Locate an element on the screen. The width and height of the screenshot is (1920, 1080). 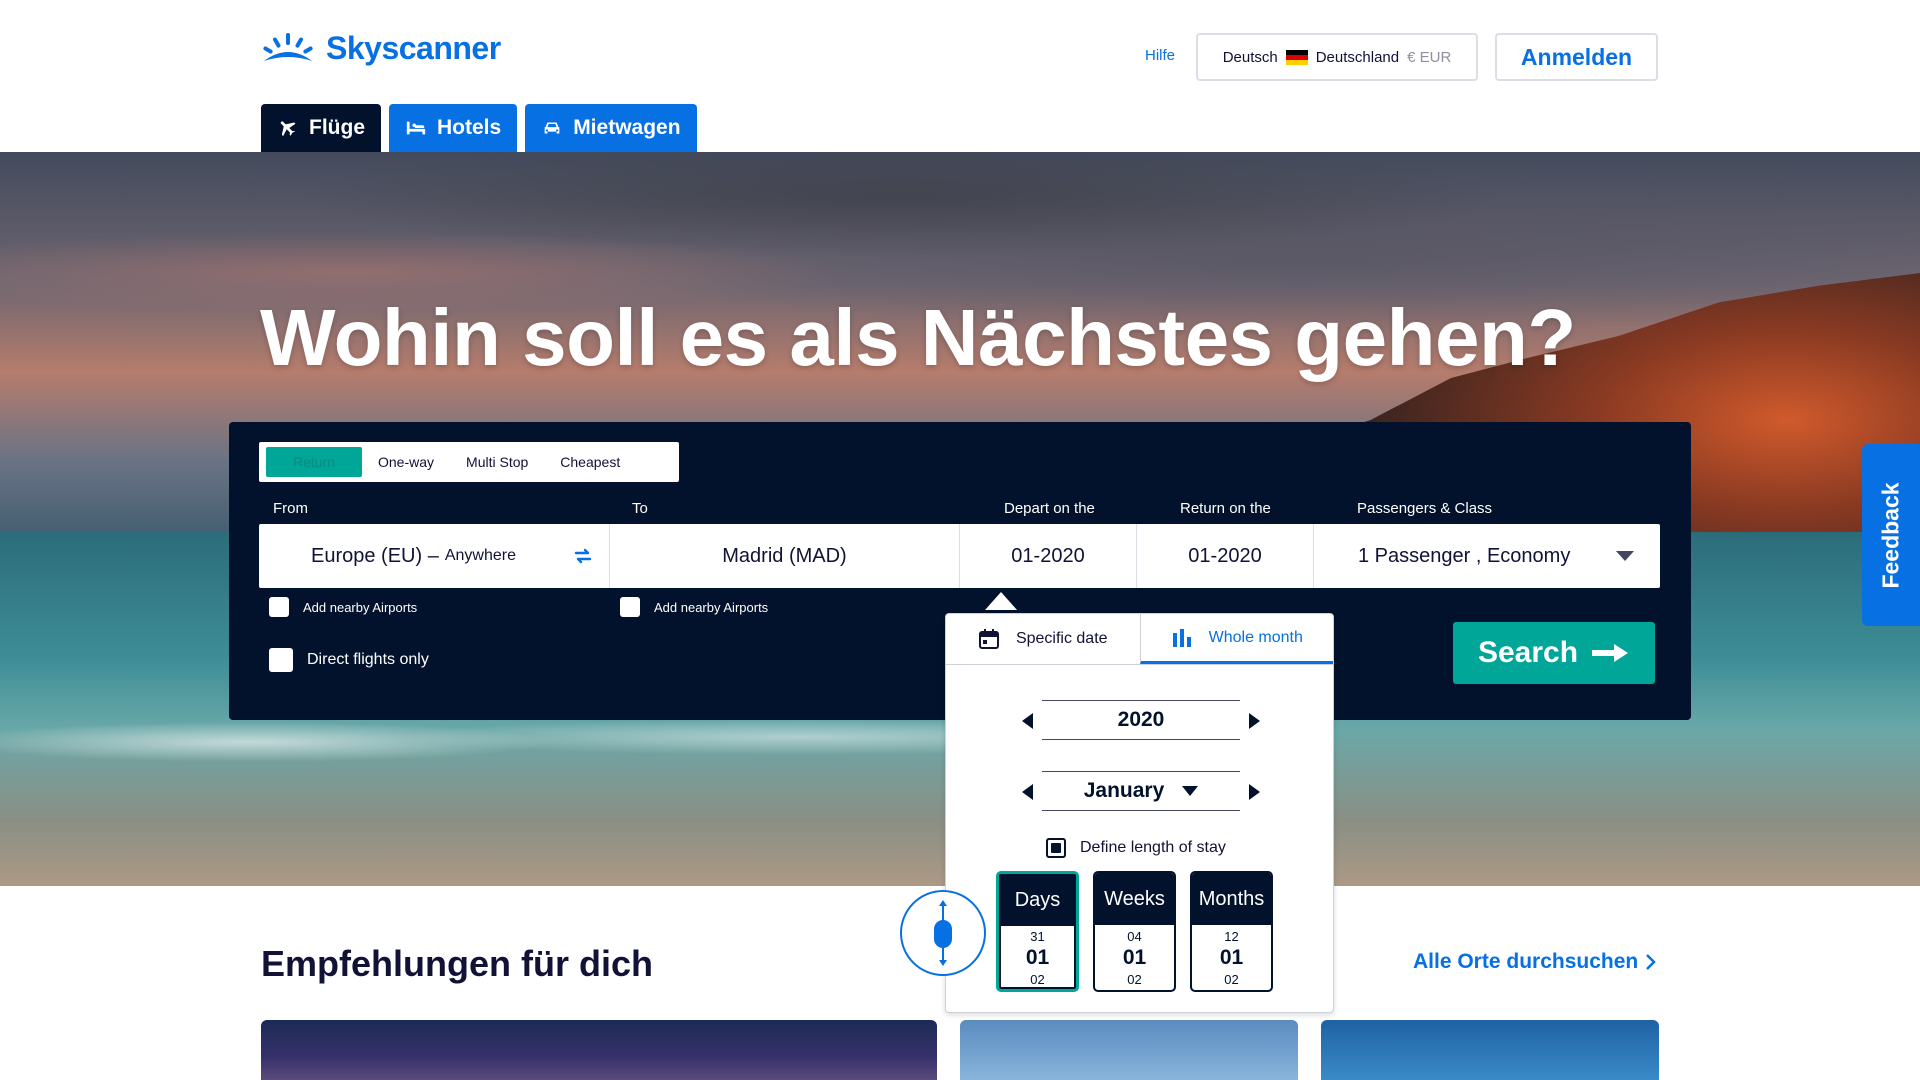
hero-title: Wohin soll es als Nächstes gehen? is located at coordinates (918, 337).